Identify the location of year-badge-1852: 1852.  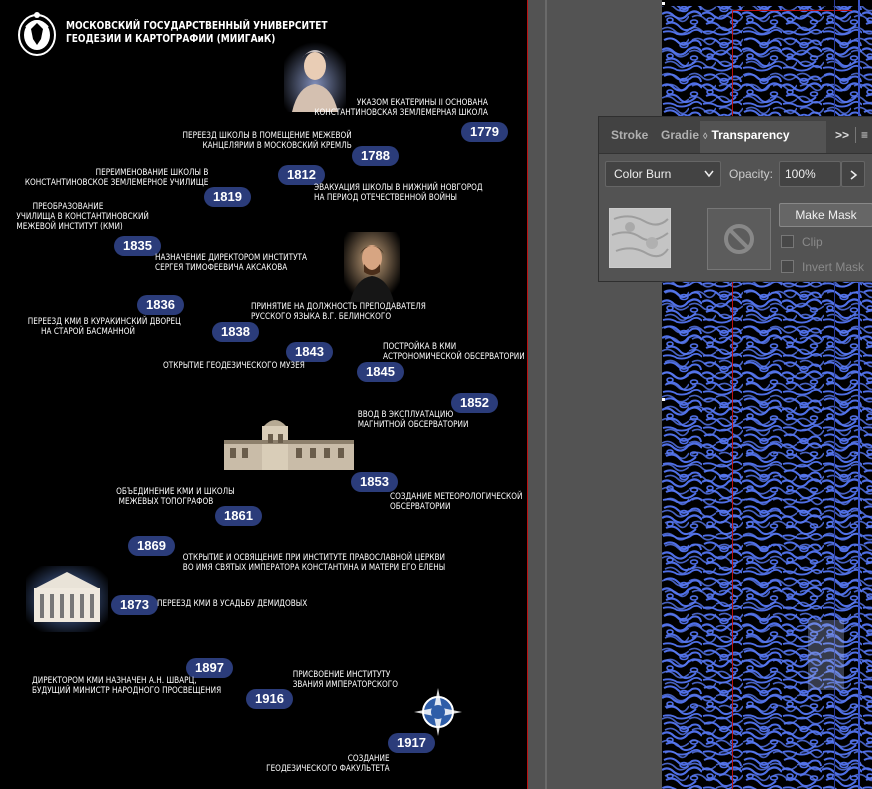
(474, 403).